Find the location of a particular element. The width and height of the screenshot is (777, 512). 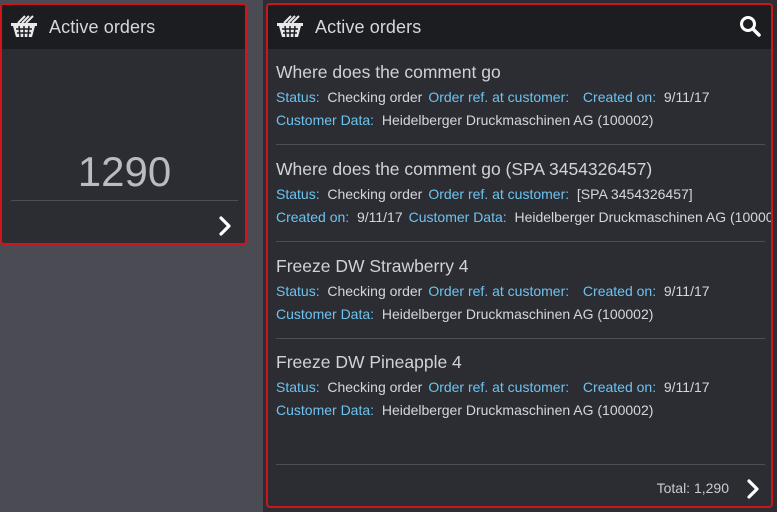

search-icon is located at coordinates (750, 26).